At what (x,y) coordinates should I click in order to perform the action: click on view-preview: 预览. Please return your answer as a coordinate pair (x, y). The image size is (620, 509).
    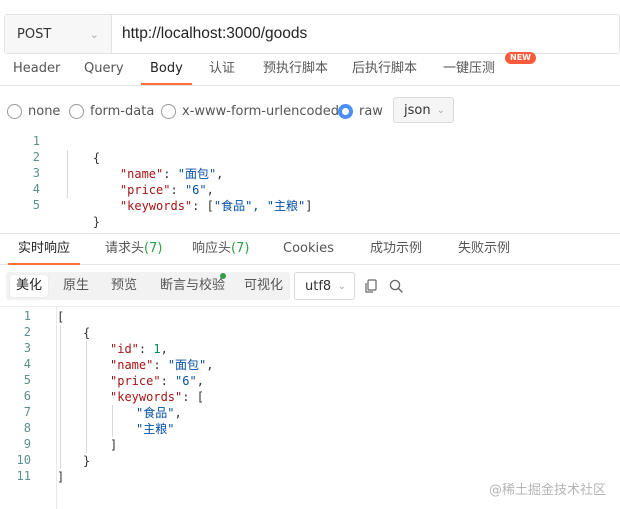
    Looking at the image, I should click on (124, 286).